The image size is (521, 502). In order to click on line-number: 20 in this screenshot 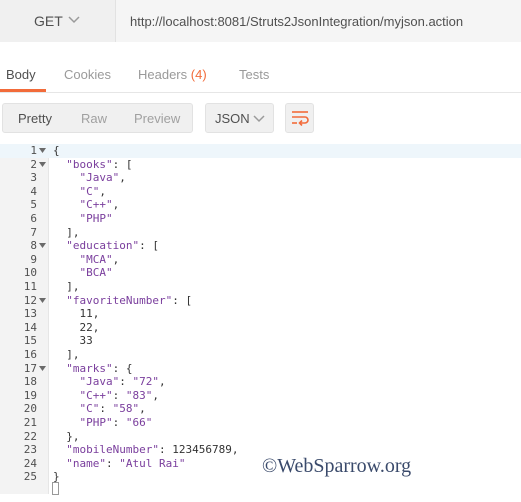, I will do `click(30, 409)`.